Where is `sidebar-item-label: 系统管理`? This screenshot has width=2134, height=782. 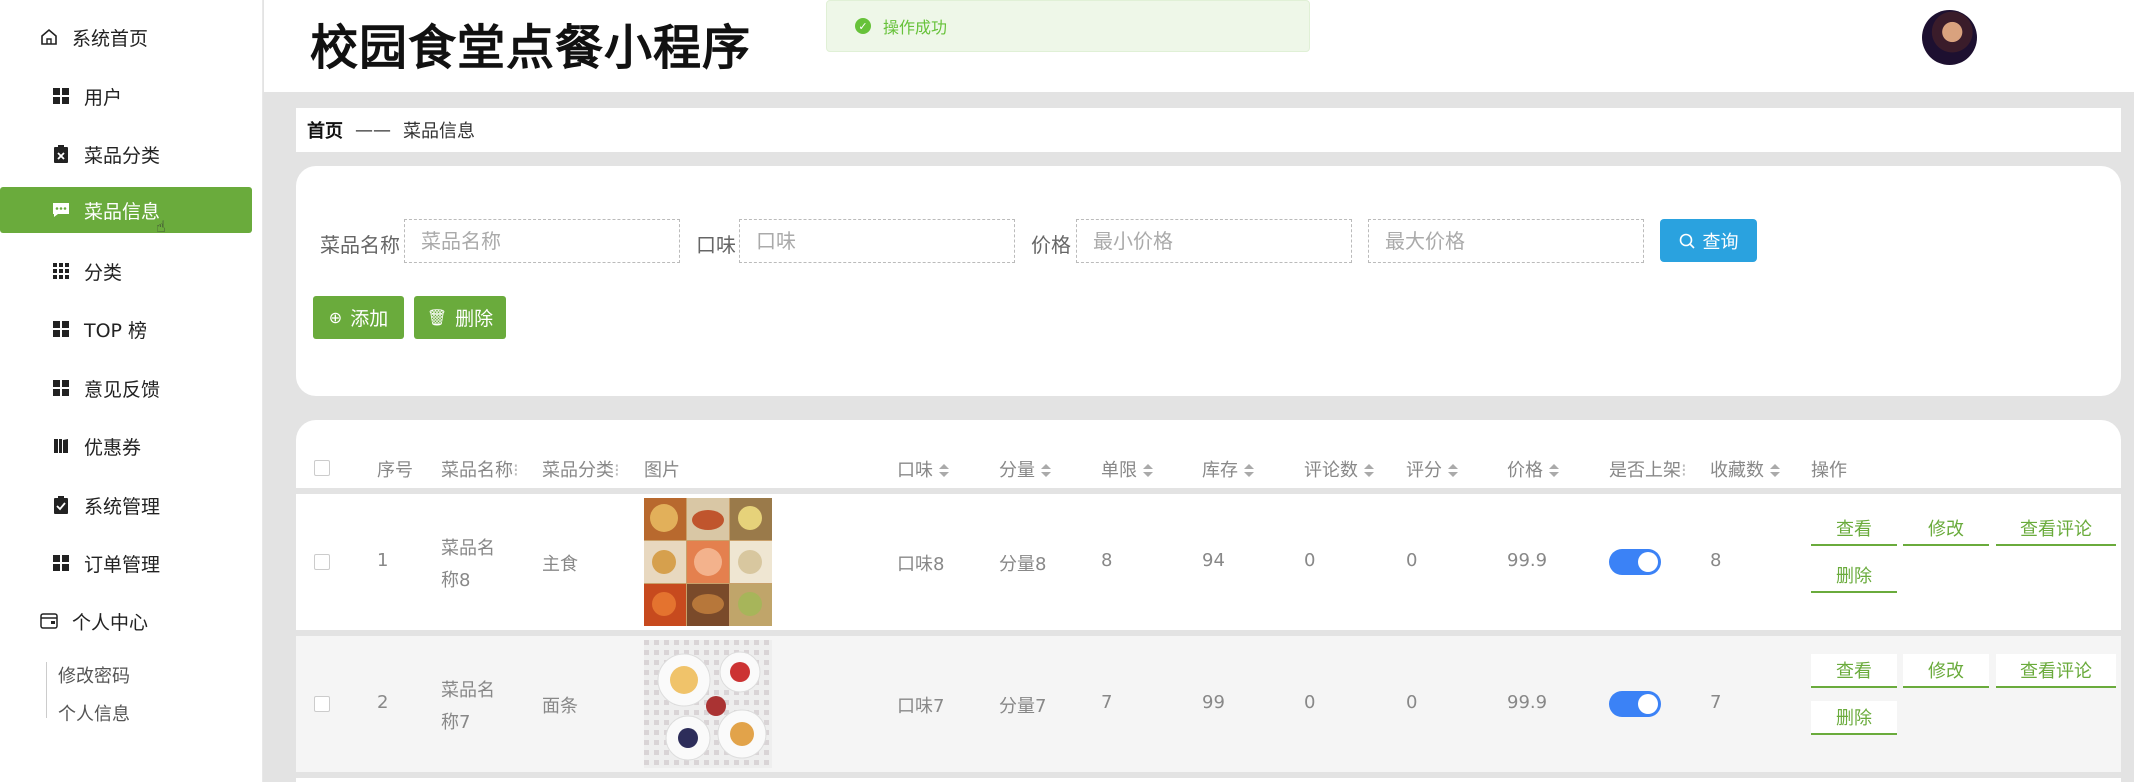
sidebar-item-label: 系统管理 is located at coordinates (122, 506).